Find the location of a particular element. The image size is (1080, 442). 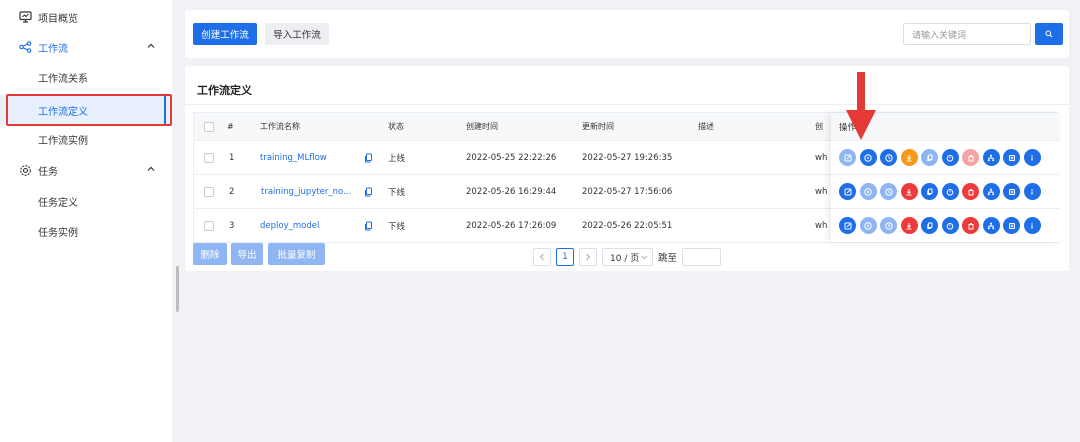

sidebar-item-workflow-relation: 工作流关系 is located at coordinates (86, 77).